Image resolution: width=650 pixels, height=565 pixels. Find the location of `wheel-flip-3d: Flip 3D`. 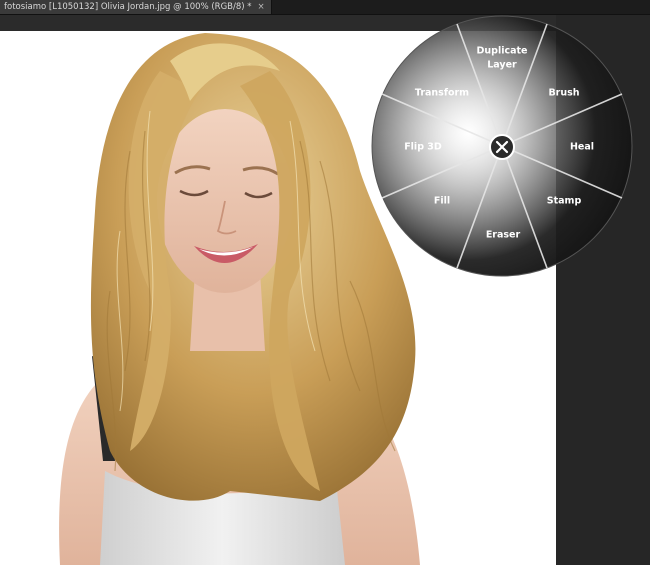

wheel-flip-3d: Flip 3D is located at coordinates (423, 147).